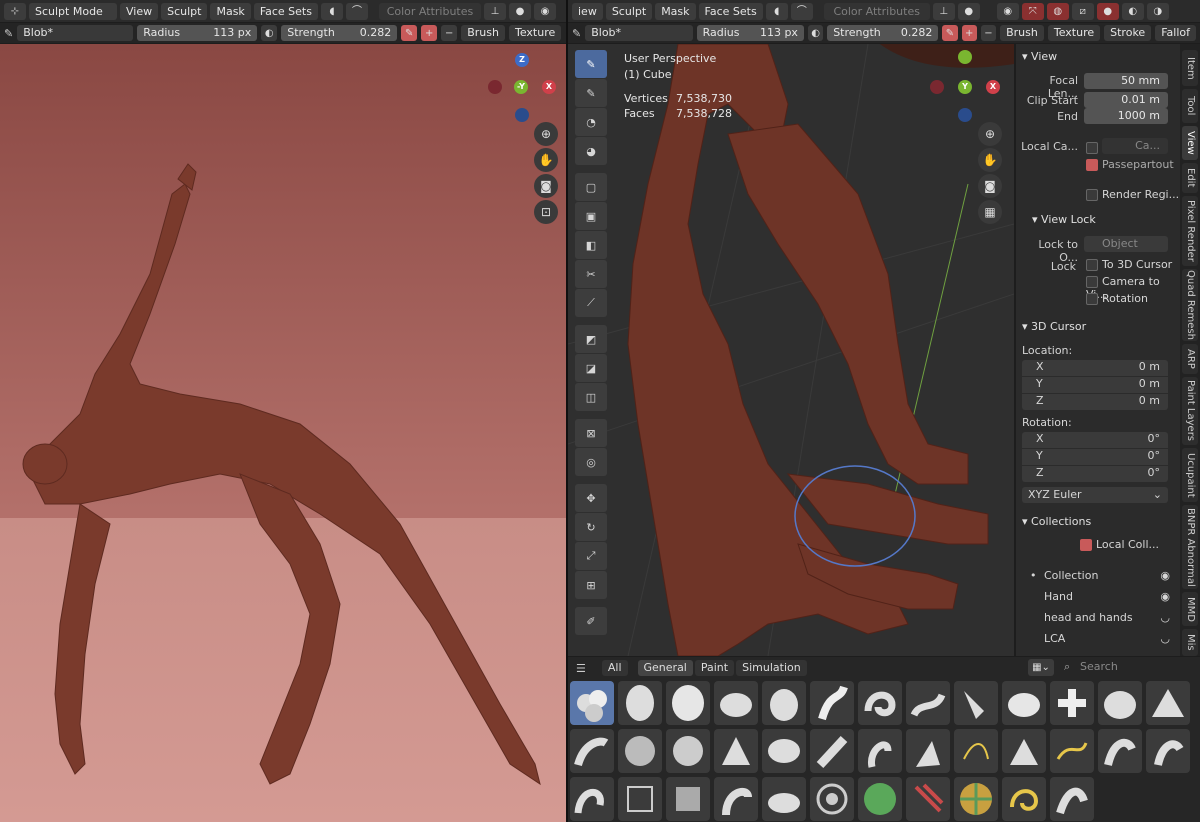 This screenshot has width=1200, height=822. What do you see at coordinates (591, 397) in the screenshot?
I see `color-filter-tool: ◫` at bounding box center [591, 397].